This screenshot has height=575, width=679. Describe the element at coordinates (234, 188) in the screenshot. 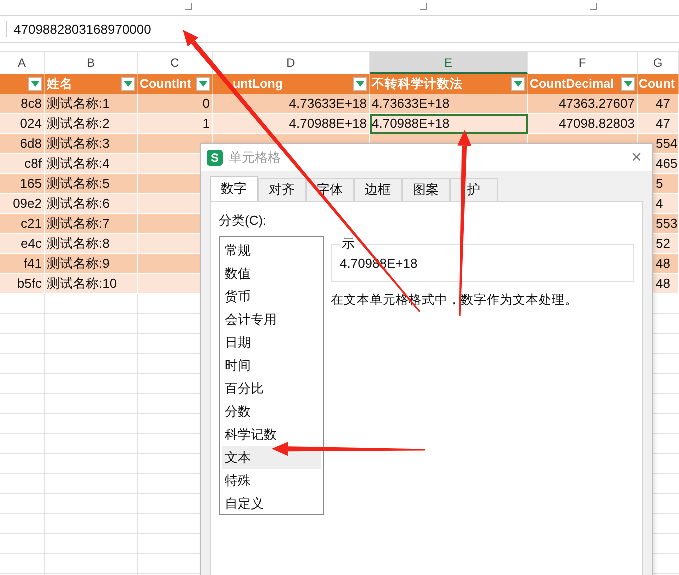

I see `tab: 数字` at that location.